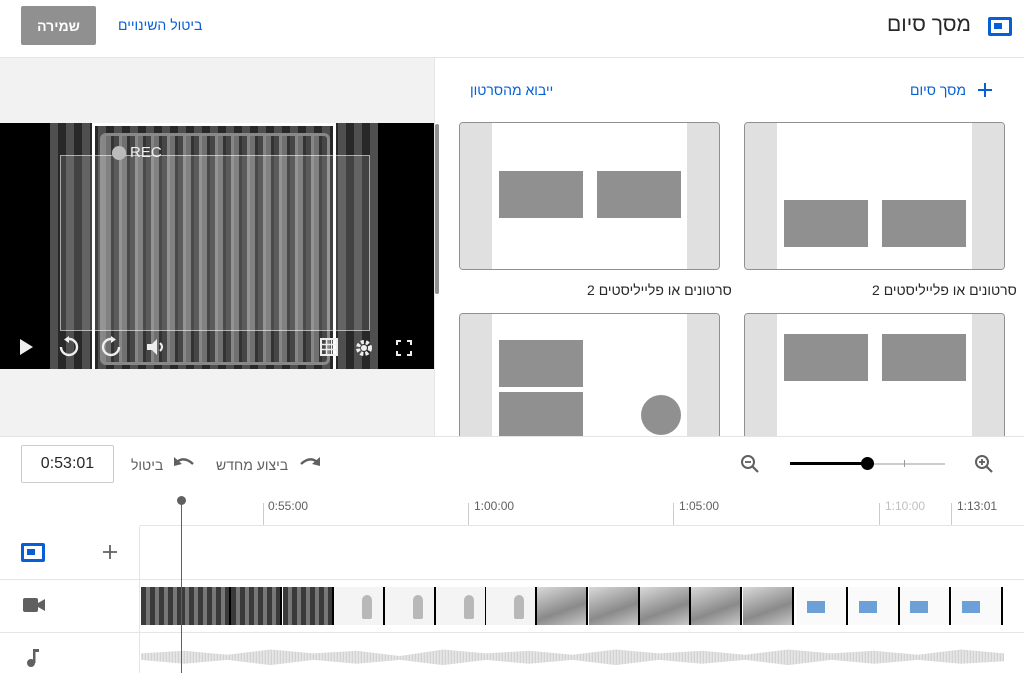 The height and width of the screenshot is (673, 1024). What do you see at coordinates (111, 349) in the screenshot?
I see `forward-10-icon` at bounding box center [111, 349].